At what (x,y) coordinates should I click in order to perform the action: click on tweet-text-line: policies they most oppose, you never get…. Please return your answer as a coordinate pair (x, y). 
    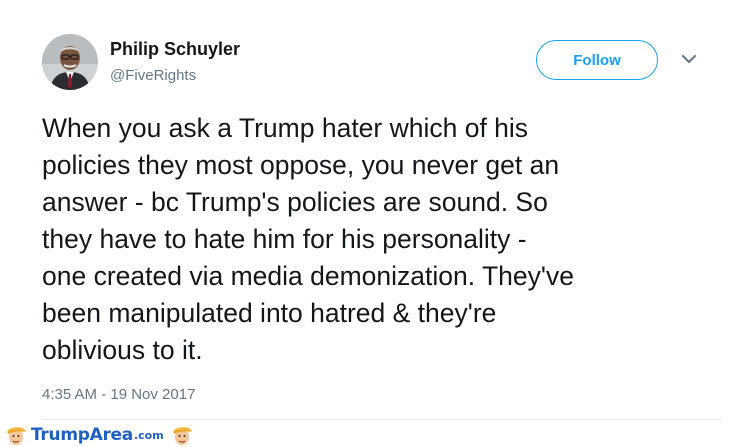
    Looking at the image, I should click on (301, 165).